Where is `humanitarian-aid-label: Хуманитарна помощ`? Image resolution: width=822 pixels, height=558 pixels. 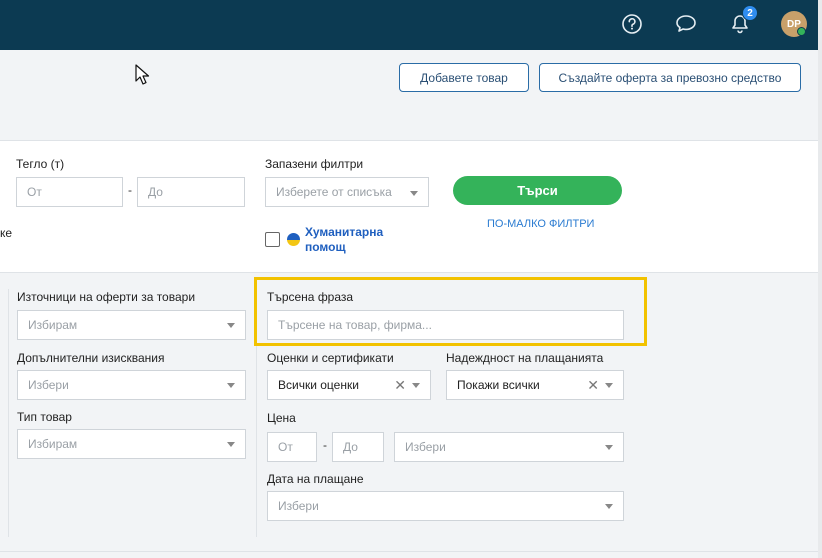
humanitarian-aid-label: Хуманитарна помощ is located at coordinates (360, 240).